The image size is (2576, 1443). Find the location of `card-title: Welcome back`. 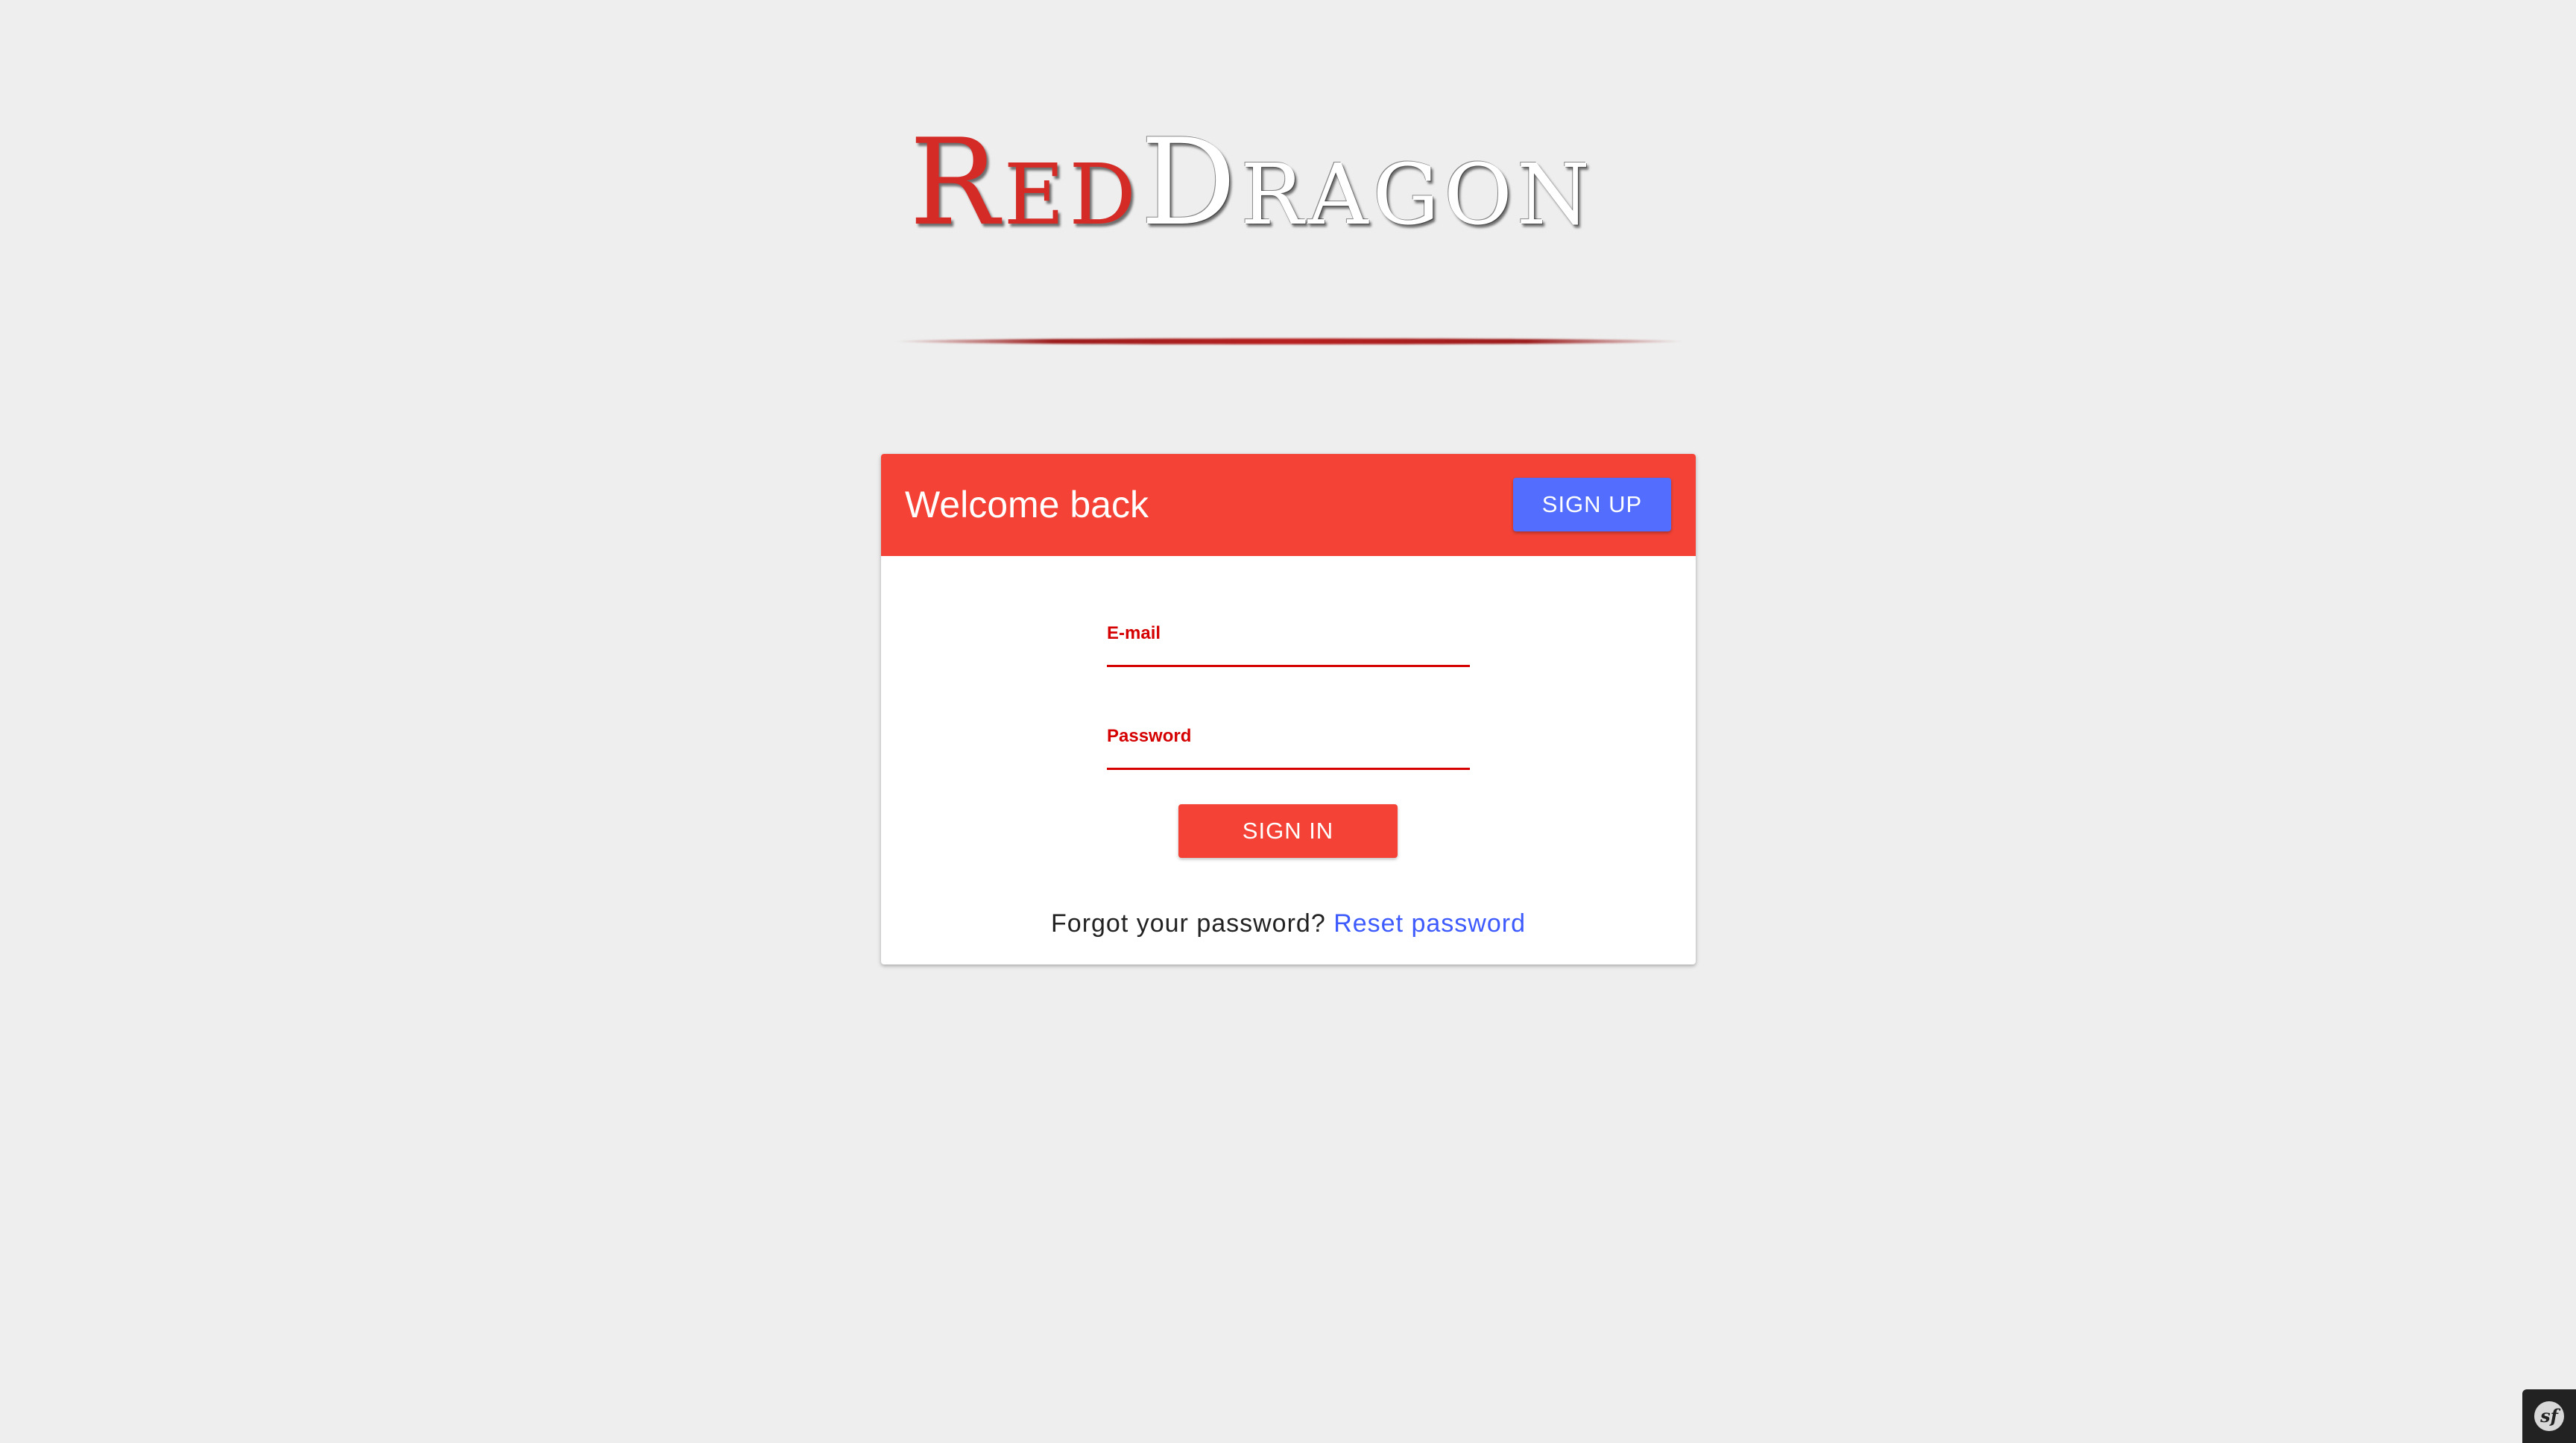

card-title: Welcome back is located at coordinates (1027, 504).